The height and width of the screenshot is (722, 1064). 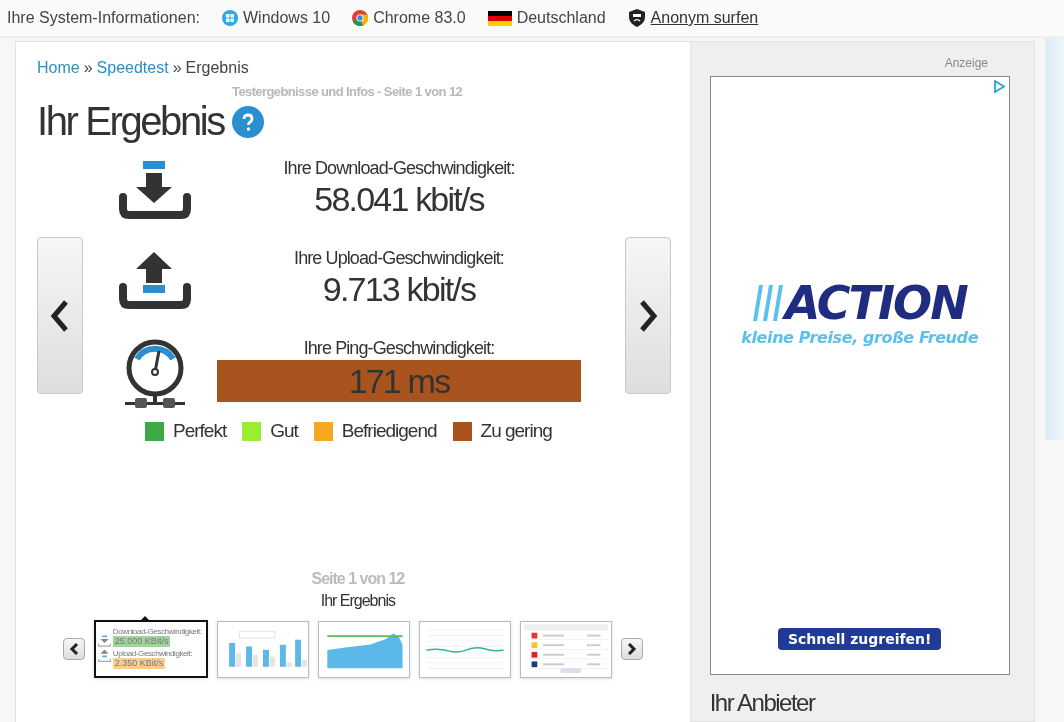 What do you see at coordinates (762, 703) in the screenshot?
I see `sidebar-heading: Ihr Anbieter` at bounding box center [762, 703].